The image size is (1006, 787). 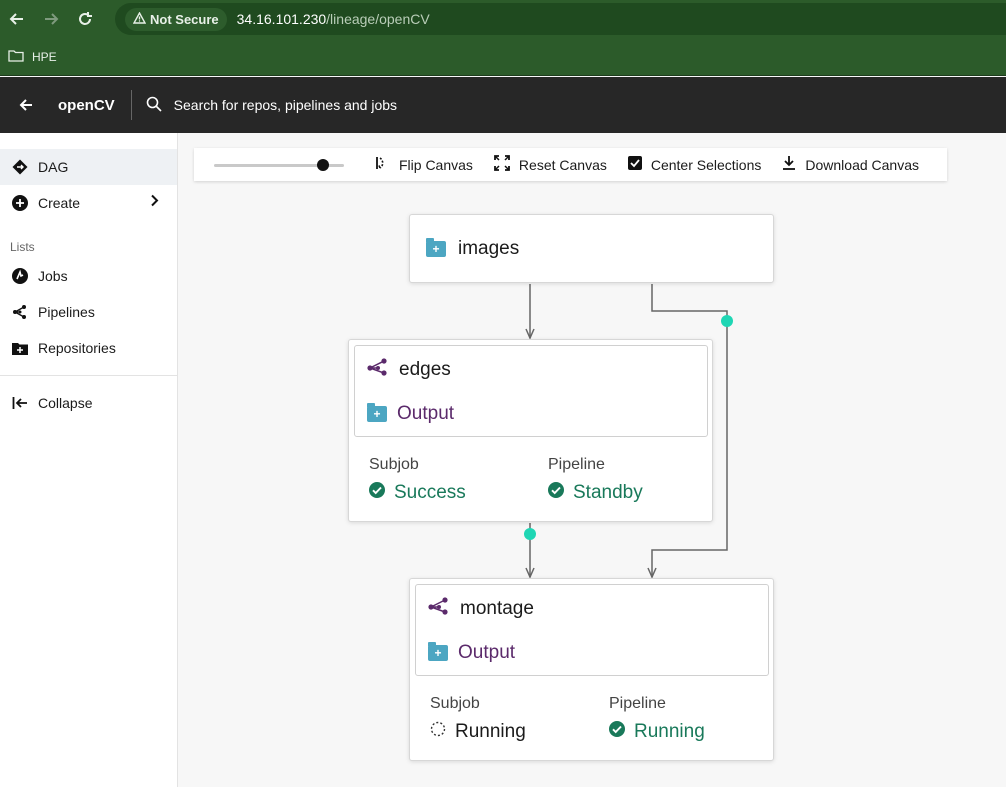 What do you see at coordinates (22, 247) in the screenshot?
I see `lists-heading: Lists` at bounding box center [22, 247].